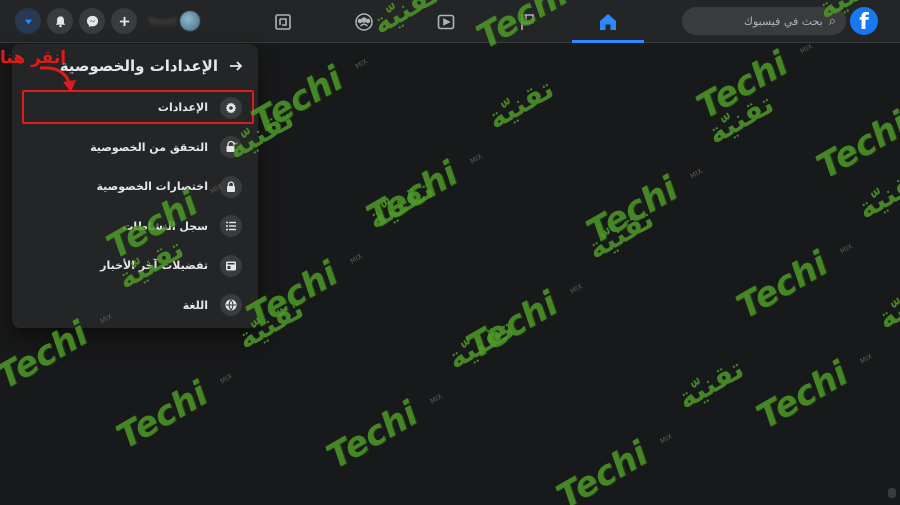 The width and height of the screenshot is (900, 505). What do you see at coordinates (236, 66) in the screenshot?
I see `arrow-right-icon` at bounding box center [236, 66].